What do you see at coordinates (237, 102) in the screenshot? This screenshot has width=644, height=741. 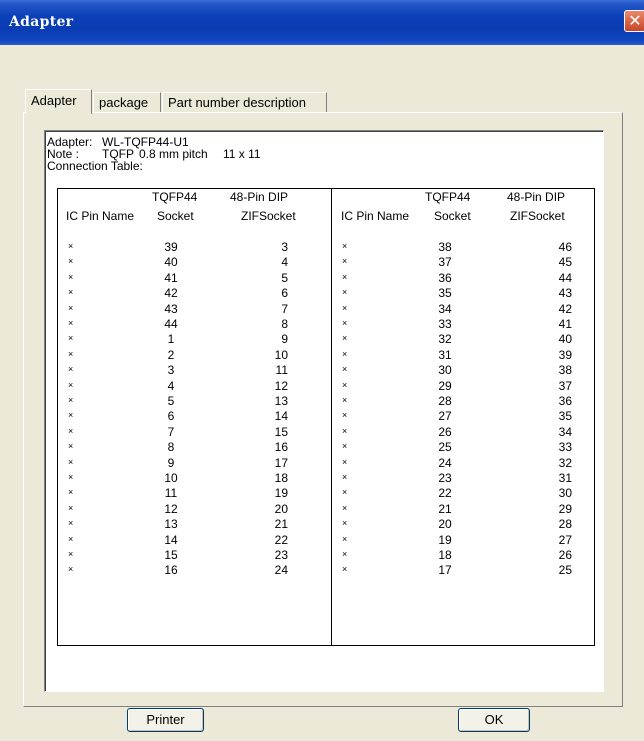 I see `tab-label: Part number description` at bounding box center [237, 102].